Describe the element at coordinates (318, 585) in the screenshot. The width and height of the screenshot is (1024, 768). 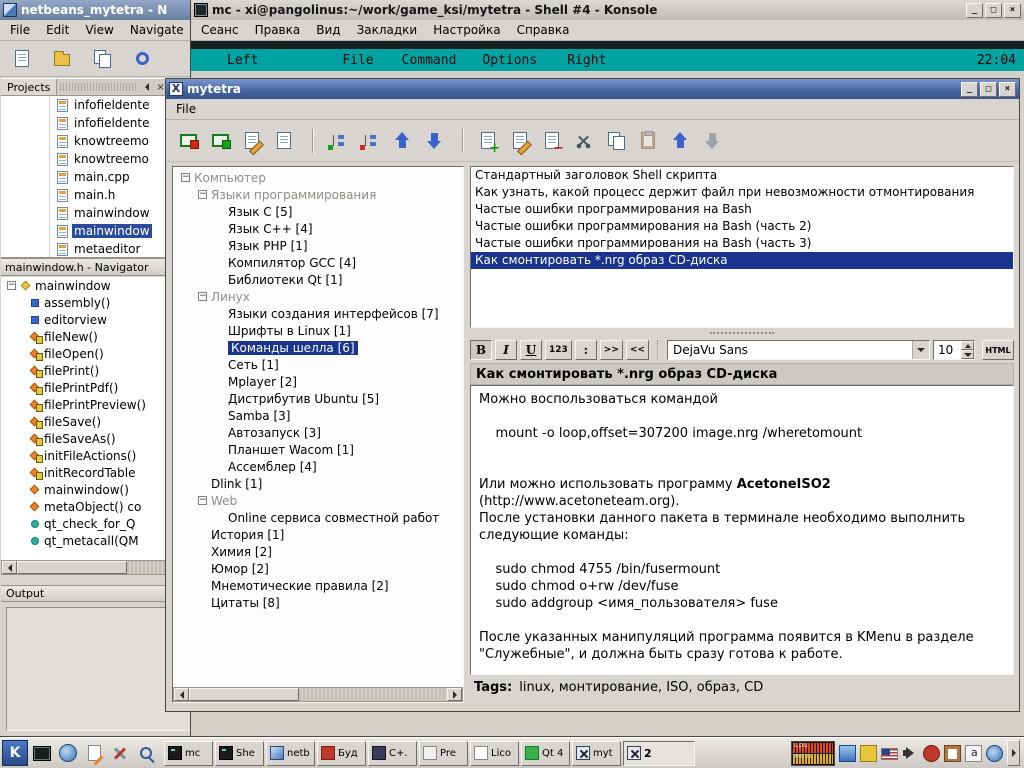
I see `tree-item: Мнемотические правила [2]` at that location.